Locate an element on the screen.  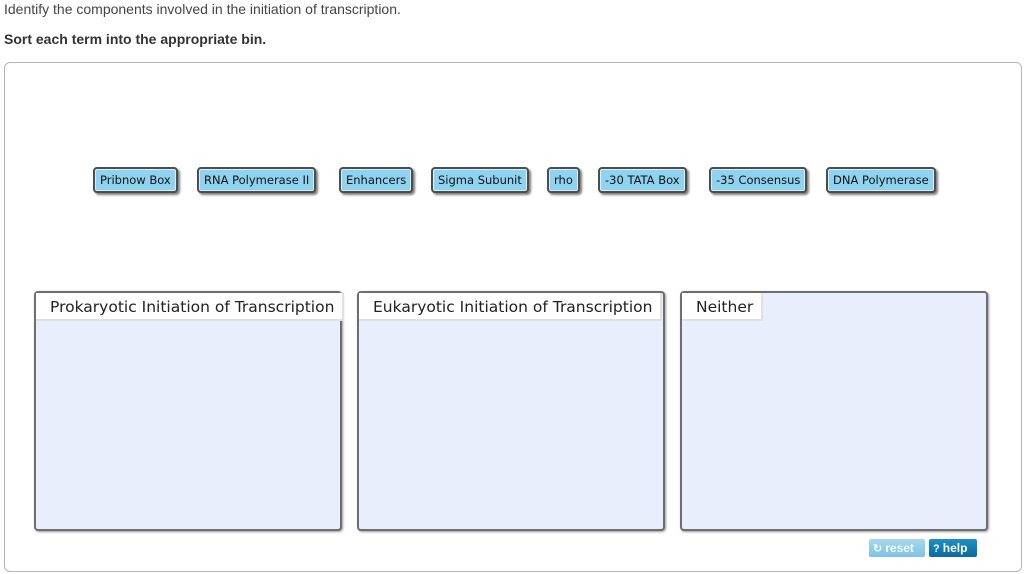
task-instruction: Sort each term into the appropriate bin. is located at coordinates (135, 39).